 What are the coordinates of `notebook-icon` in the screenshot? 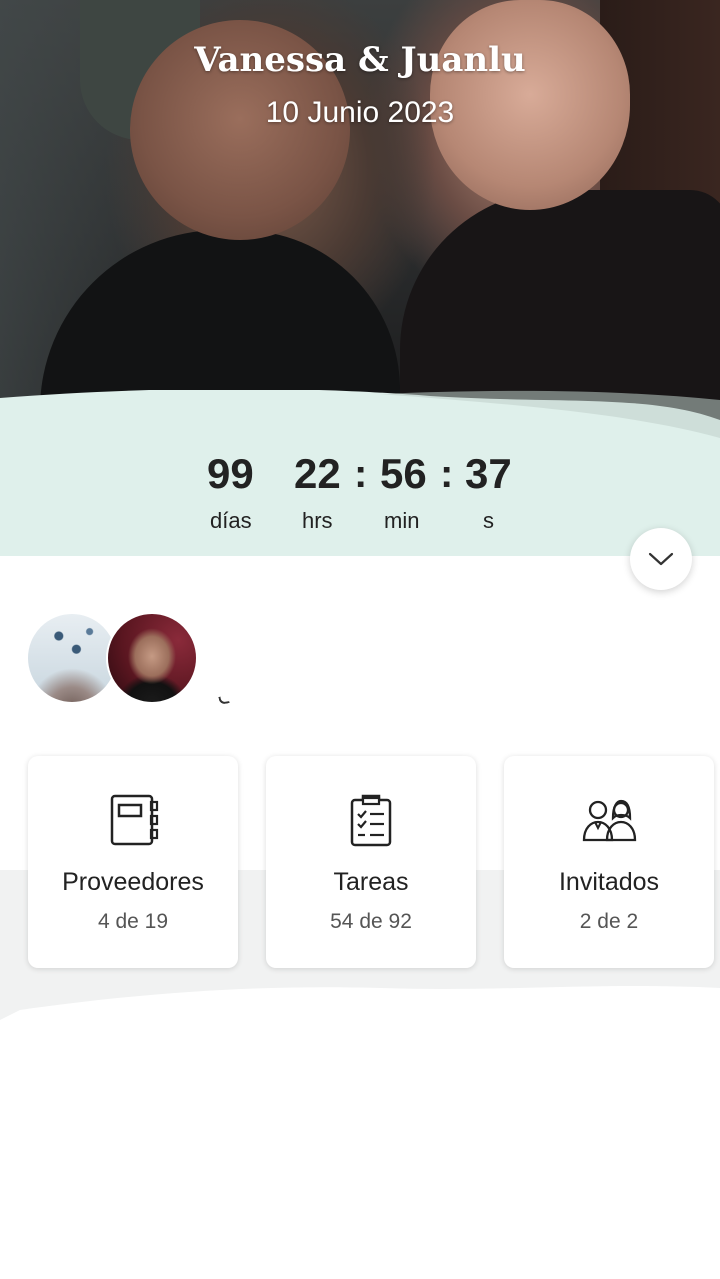 It's located at (134, 820).